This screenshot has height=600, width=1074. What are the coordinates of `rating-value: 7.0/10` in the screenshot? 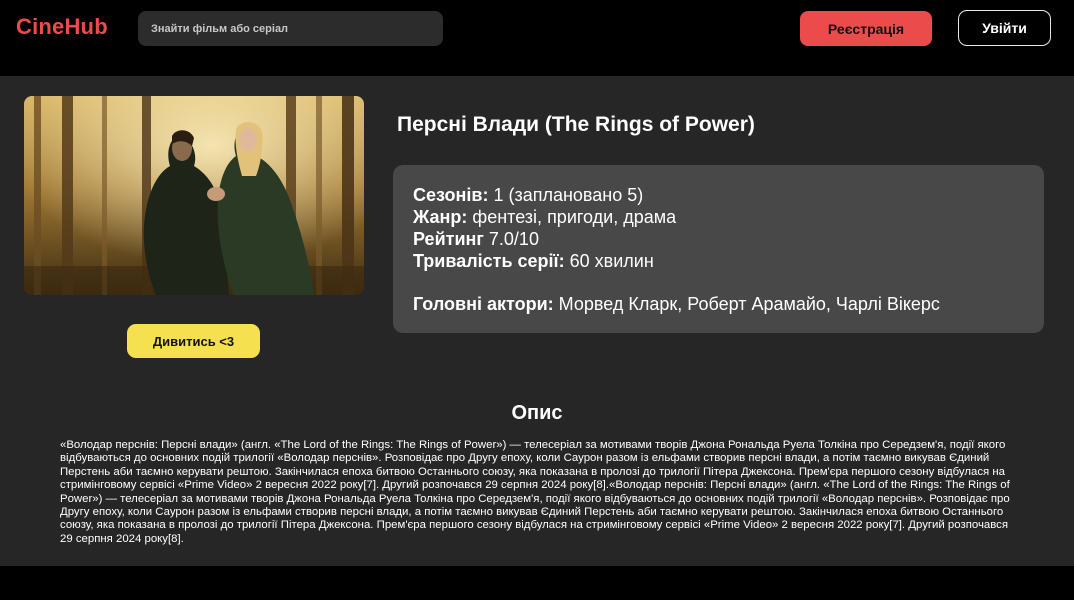 It's located at (513, 239).